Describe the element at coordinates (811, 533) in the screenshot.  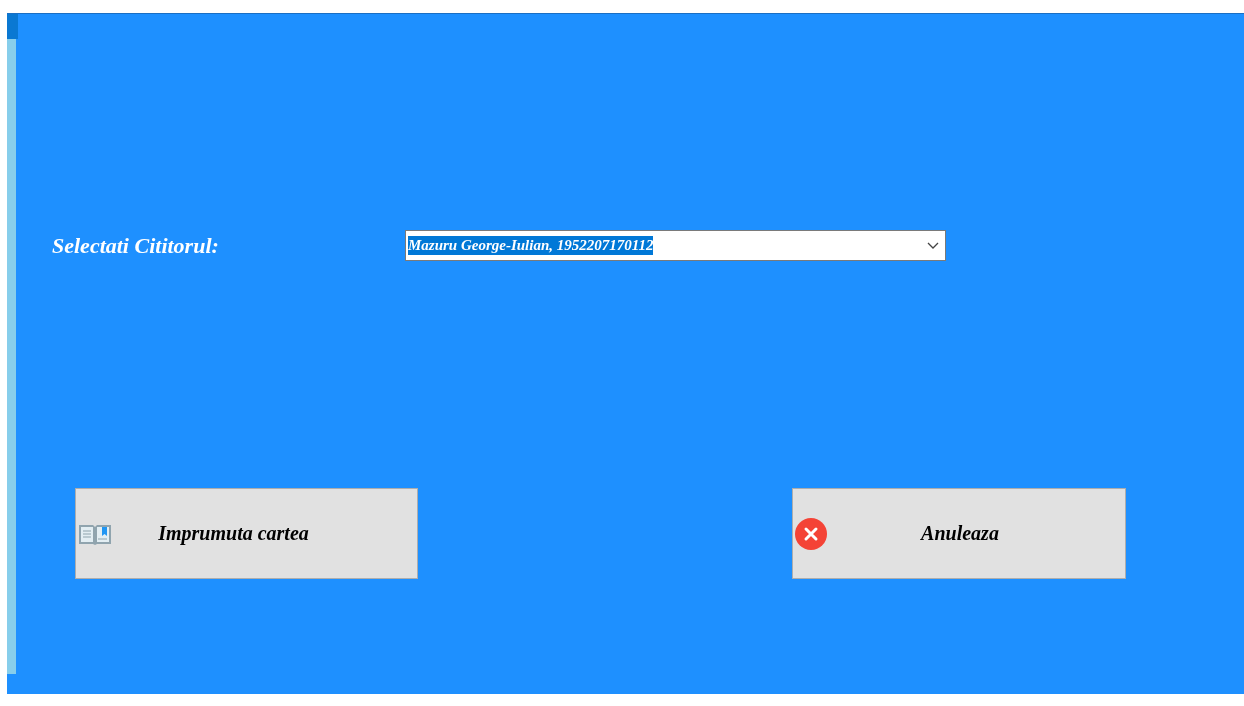
I see `close-icon` at that location.